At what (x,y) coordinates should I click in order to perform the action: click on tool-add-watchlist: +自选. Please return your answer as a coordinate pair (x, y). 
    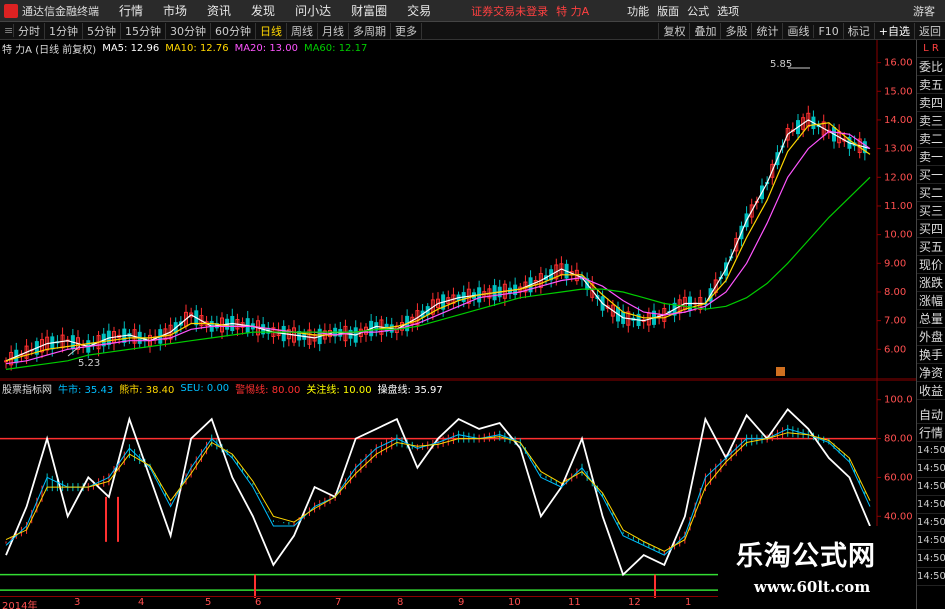
    Looking at the image, I should click on (893, 31).